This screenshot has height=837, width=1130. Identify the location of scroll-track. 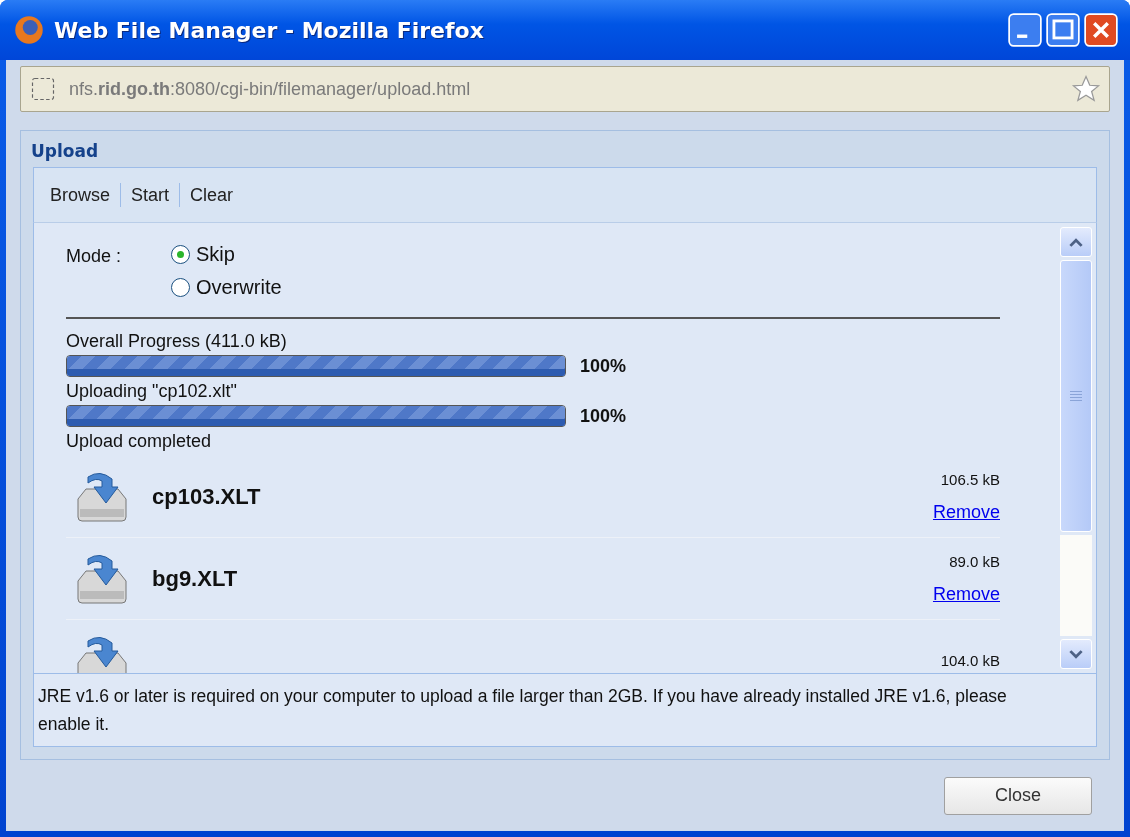
(1076, 585).